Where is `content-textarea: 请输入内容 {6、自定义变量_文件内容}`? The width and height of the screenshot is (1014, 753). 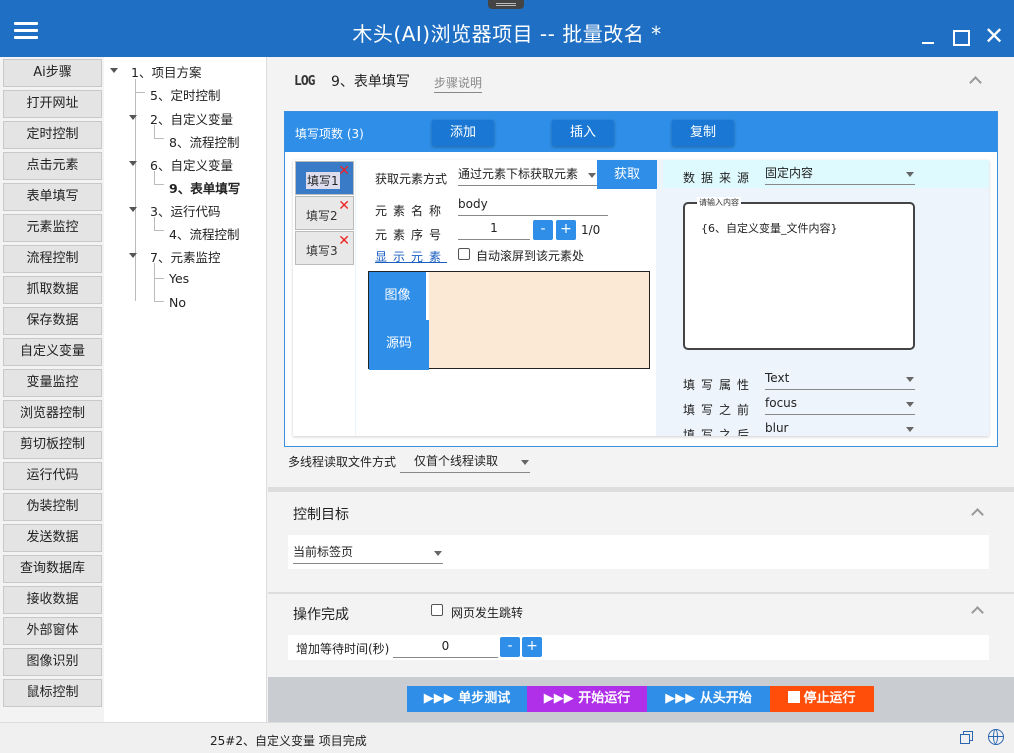 content-textarea: 请输入内容 {6、自定义变量_文件内容} is located at coordinates (799, 273).